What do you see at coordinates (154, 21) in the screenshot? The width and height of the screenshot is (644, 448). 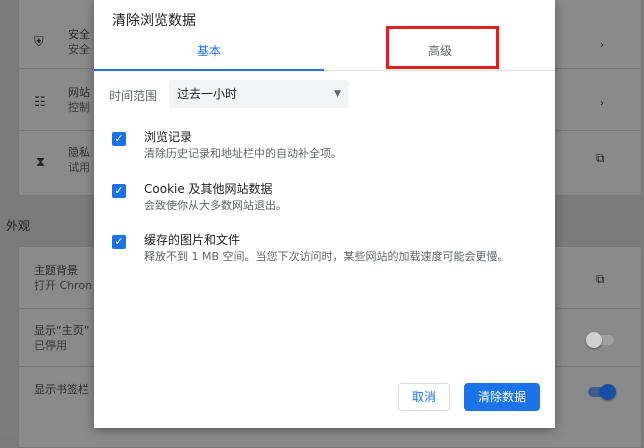 I see `dialog-title: 清除浏览数据` at bounding box center [154, 21].